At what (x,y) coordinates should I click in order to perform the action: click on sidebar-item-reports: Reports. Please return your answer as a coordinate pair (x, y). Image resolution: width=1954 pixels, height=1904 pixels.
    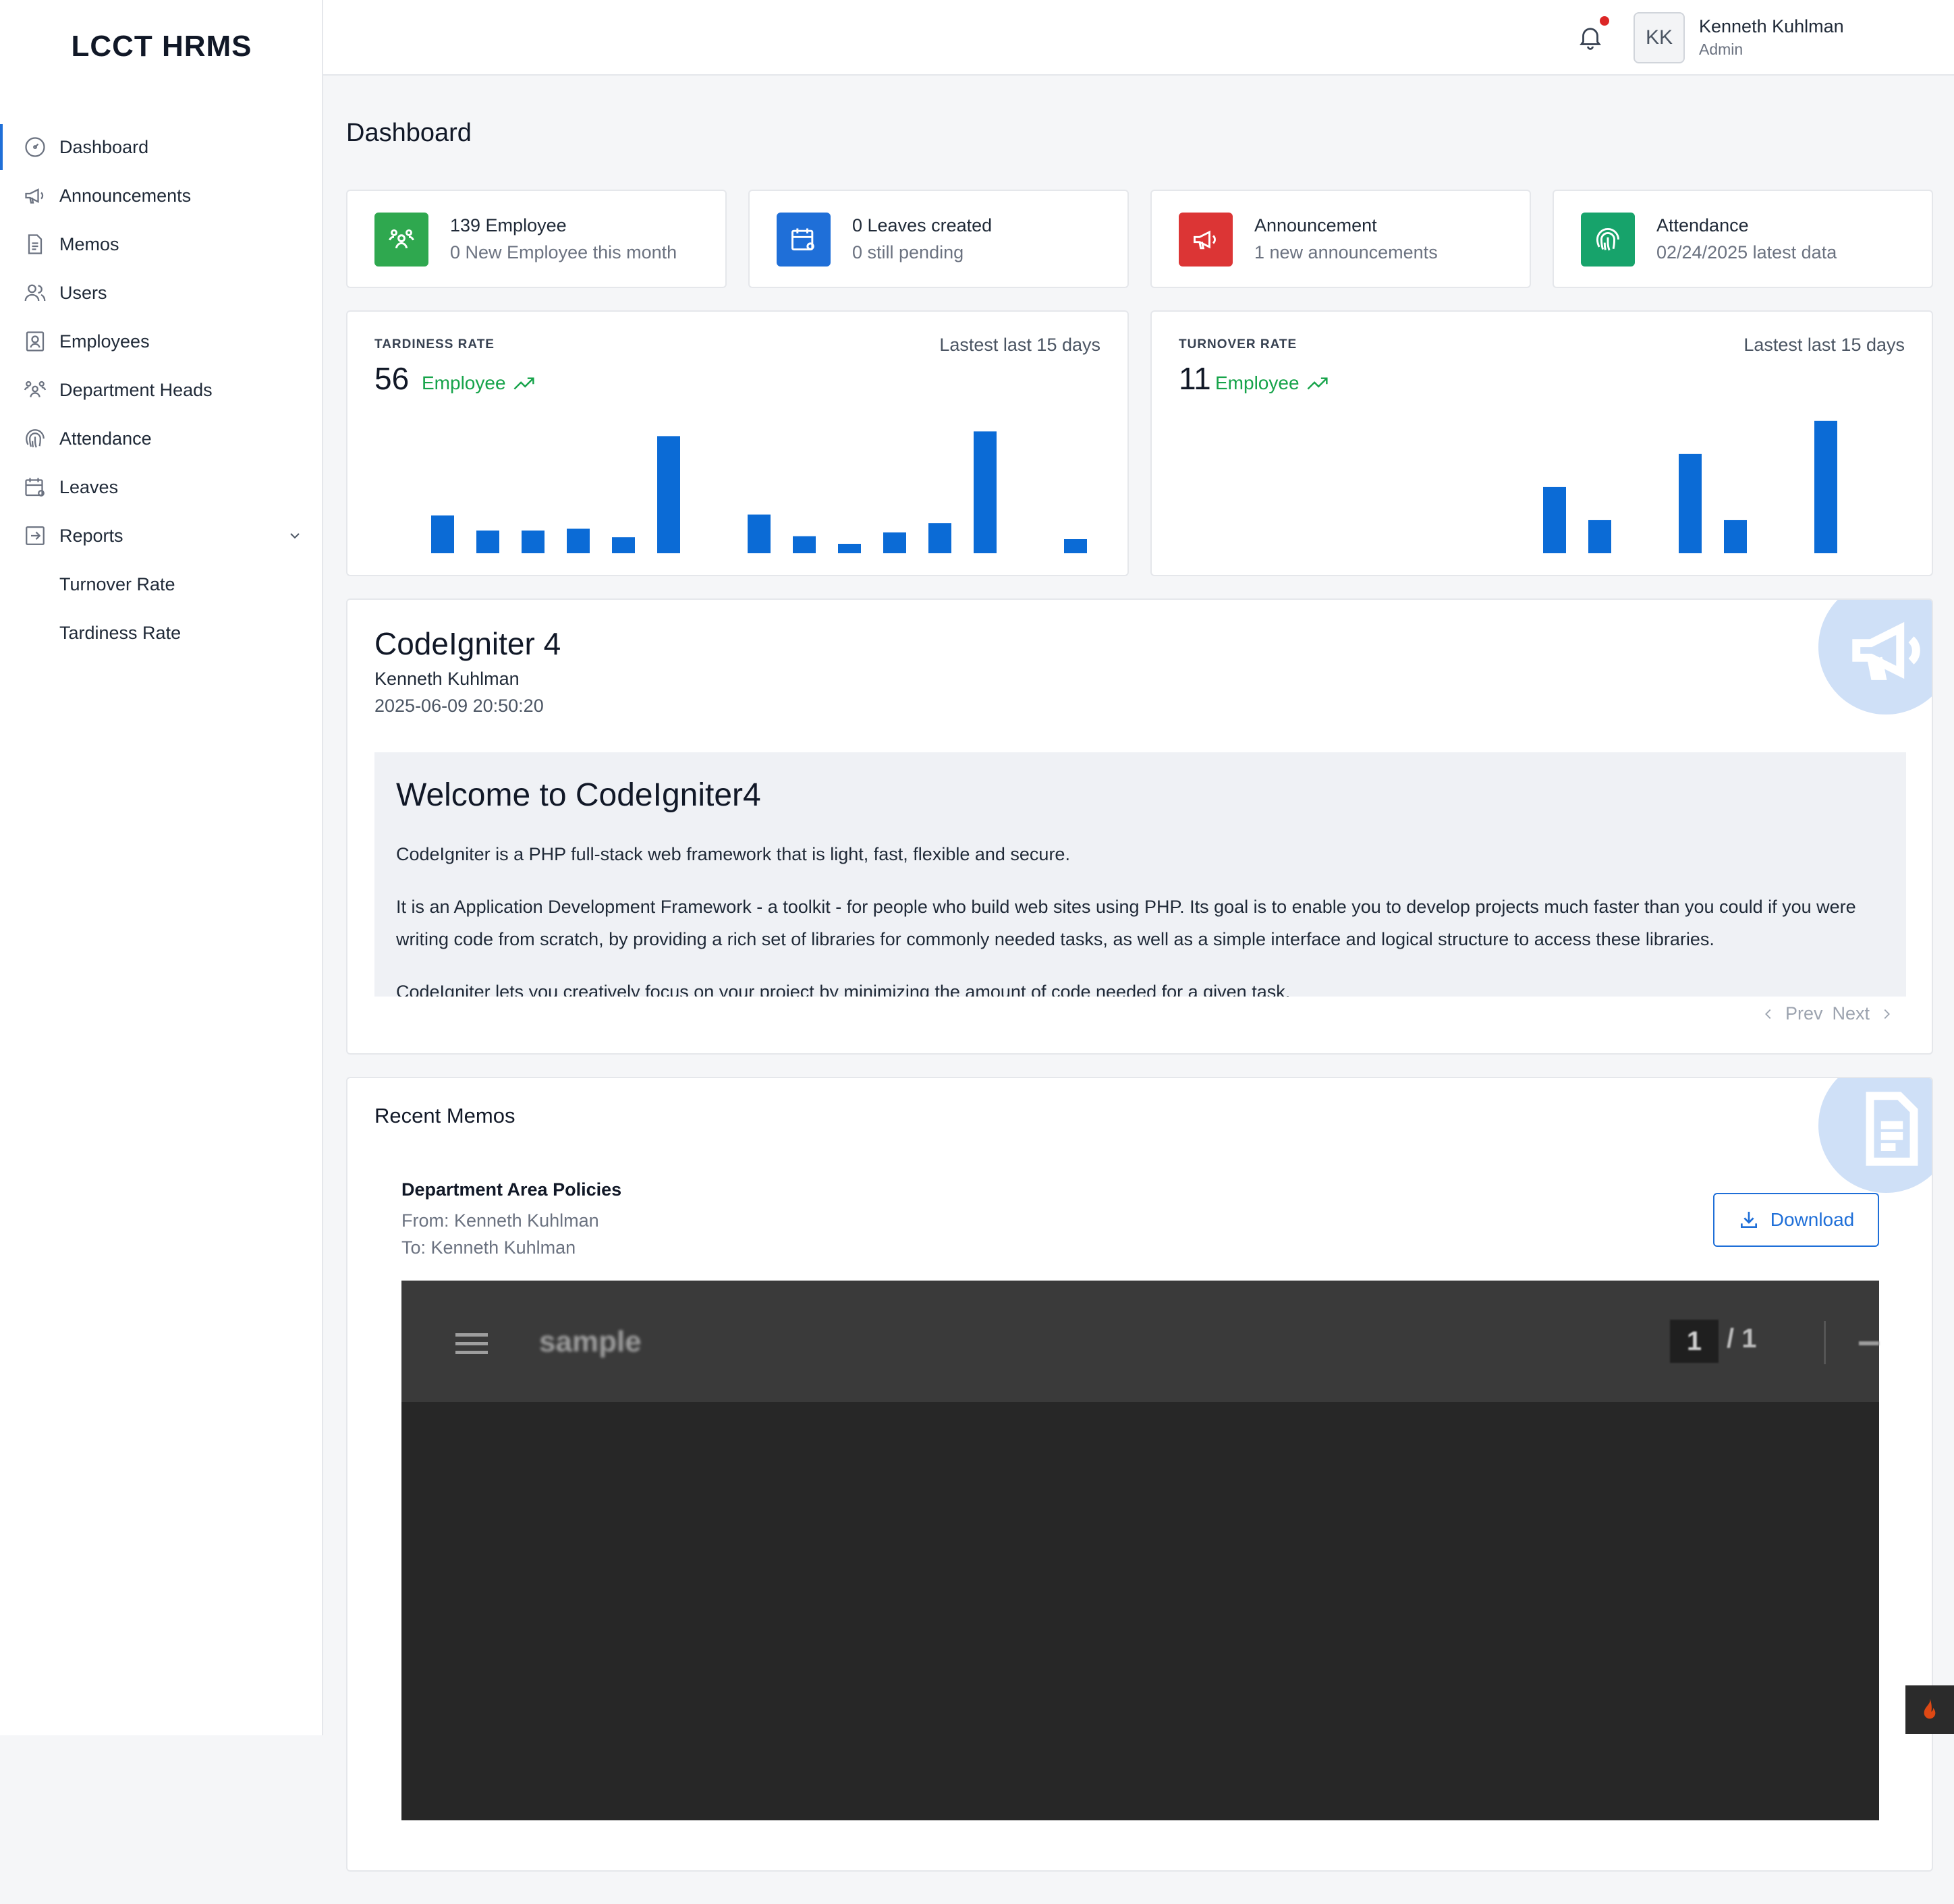
    Looking at the image, I should click on (161, 535).